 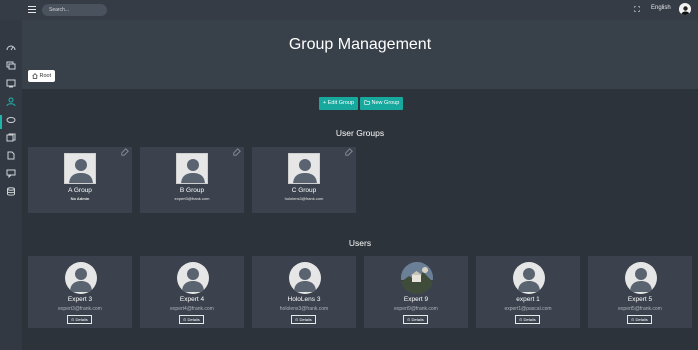 I want to click on user-email: expert9@frank.com, so click(x=416, y=309).